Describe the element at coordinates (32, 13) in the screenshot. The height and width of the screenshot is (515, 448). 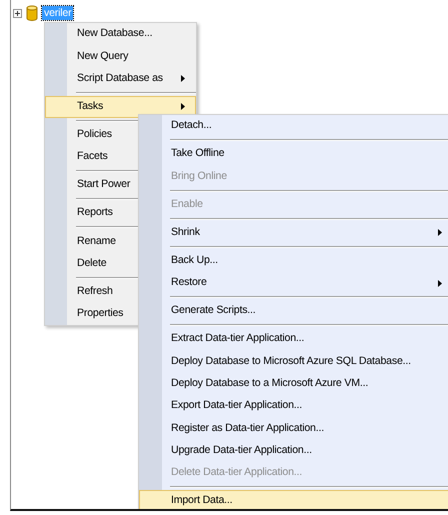
I see `database-icon` at that location.